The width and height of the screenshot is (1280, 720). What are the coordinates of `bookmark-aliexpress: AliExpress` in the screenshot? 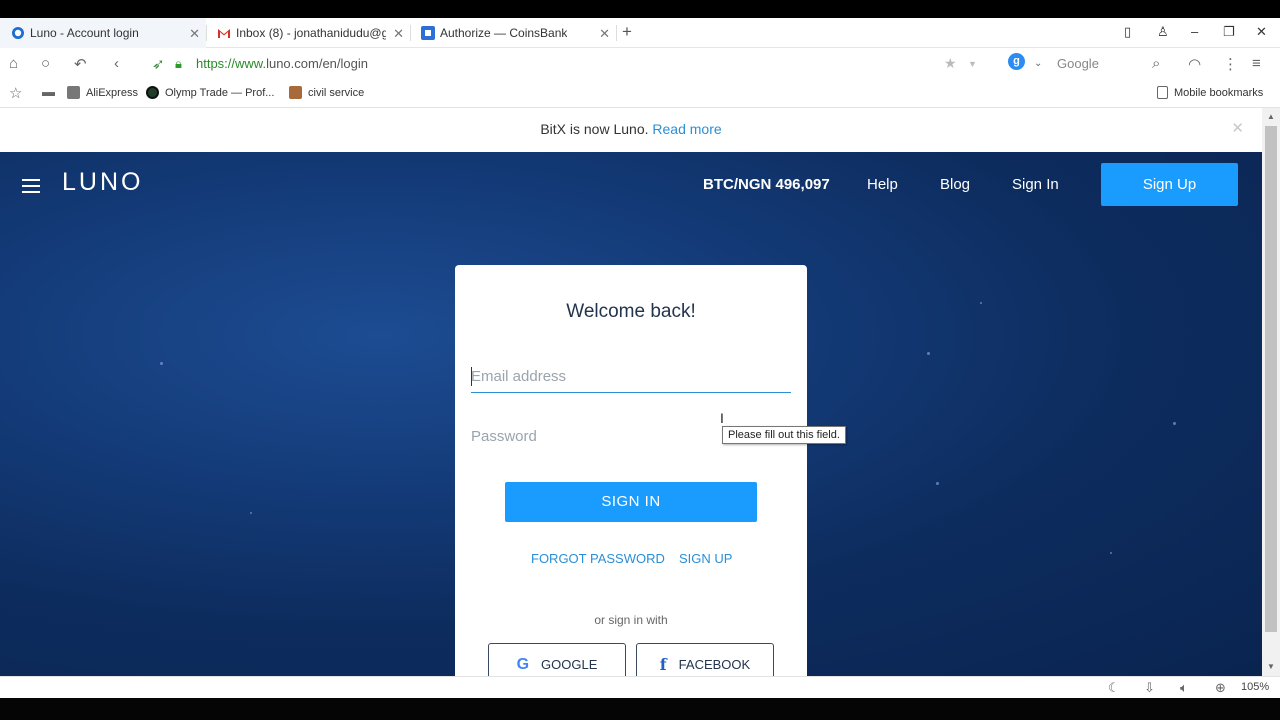 It's located at (102, 92).